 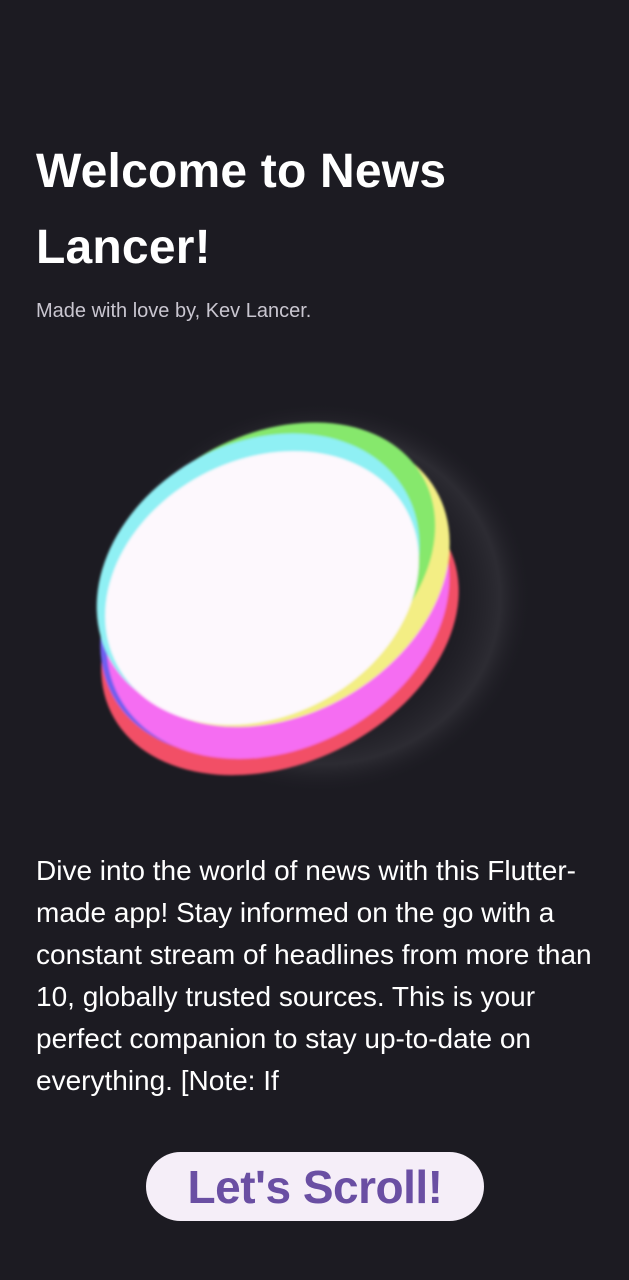 What do you see at coordinates (315, 1186) in the screenshot?
I see `lets-scroll-button: Let's Scroll!` at bounding box center [315, 1186].